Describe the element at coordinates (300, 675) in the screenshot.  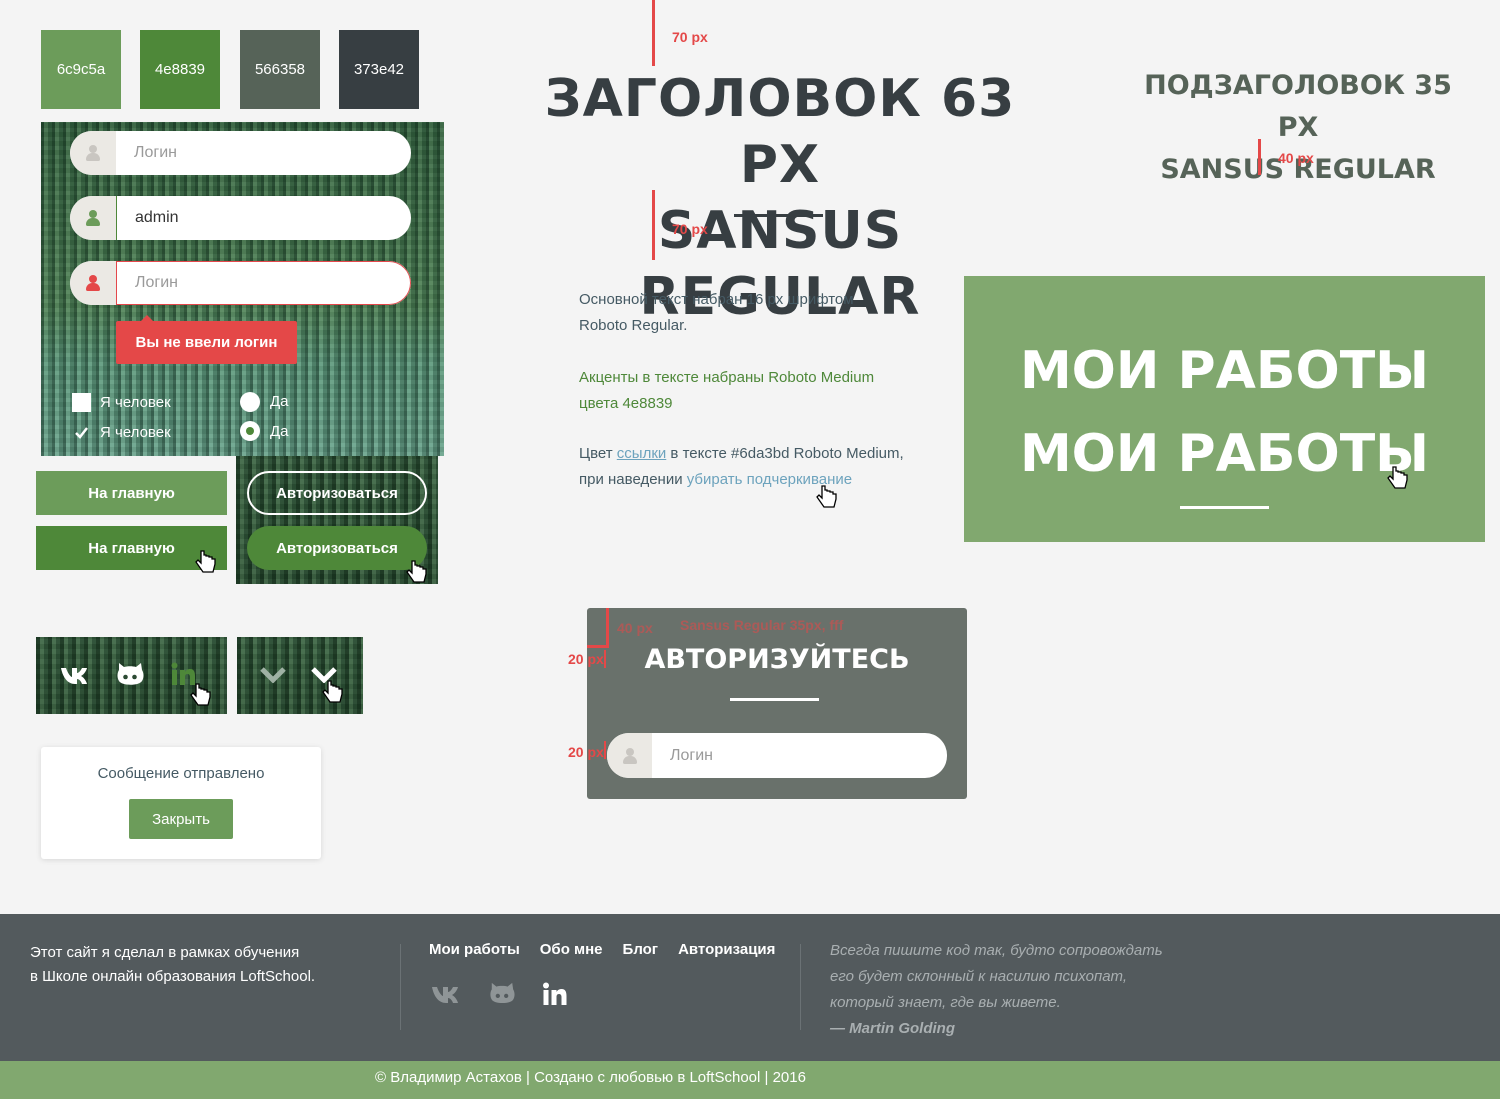
I see `arrow-icons-panel` at that location.